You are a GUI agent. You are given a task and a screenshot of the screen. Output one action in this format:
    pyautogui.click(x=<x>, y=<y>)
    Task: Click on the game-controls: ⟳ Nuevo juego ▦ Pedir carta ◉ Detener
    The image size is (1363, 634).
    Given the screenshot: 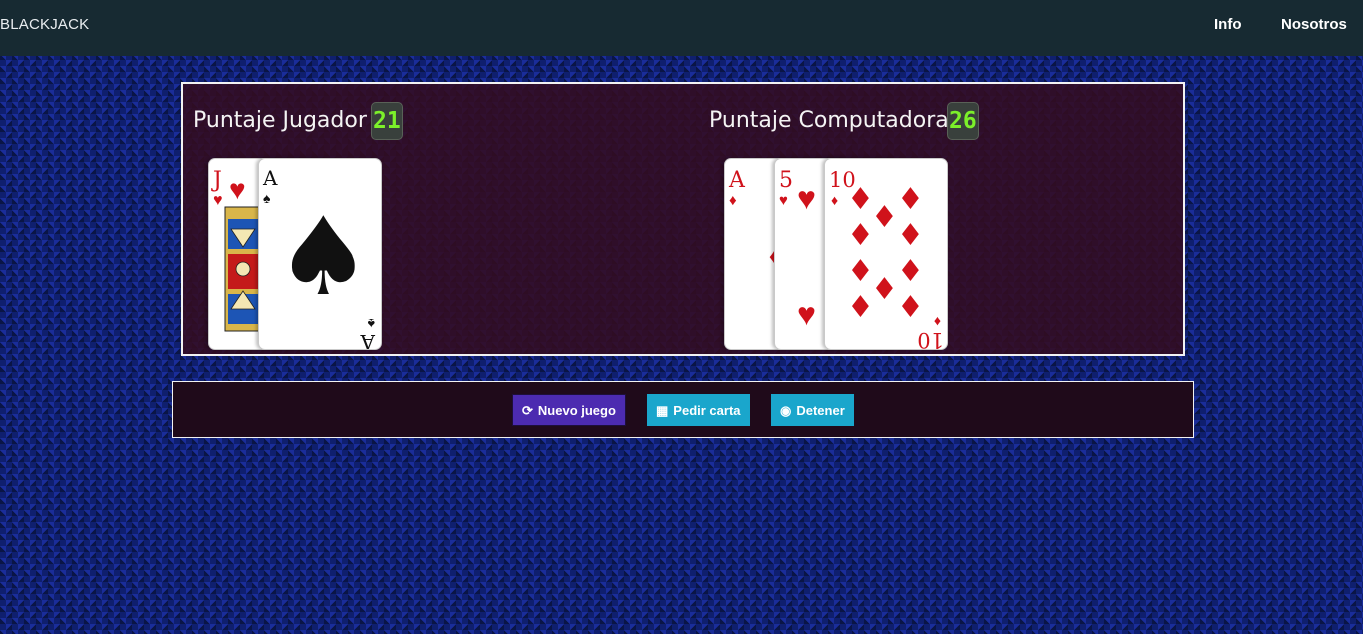 What is the action you would take?
    pyautogui.click(x=683, y=409)
    